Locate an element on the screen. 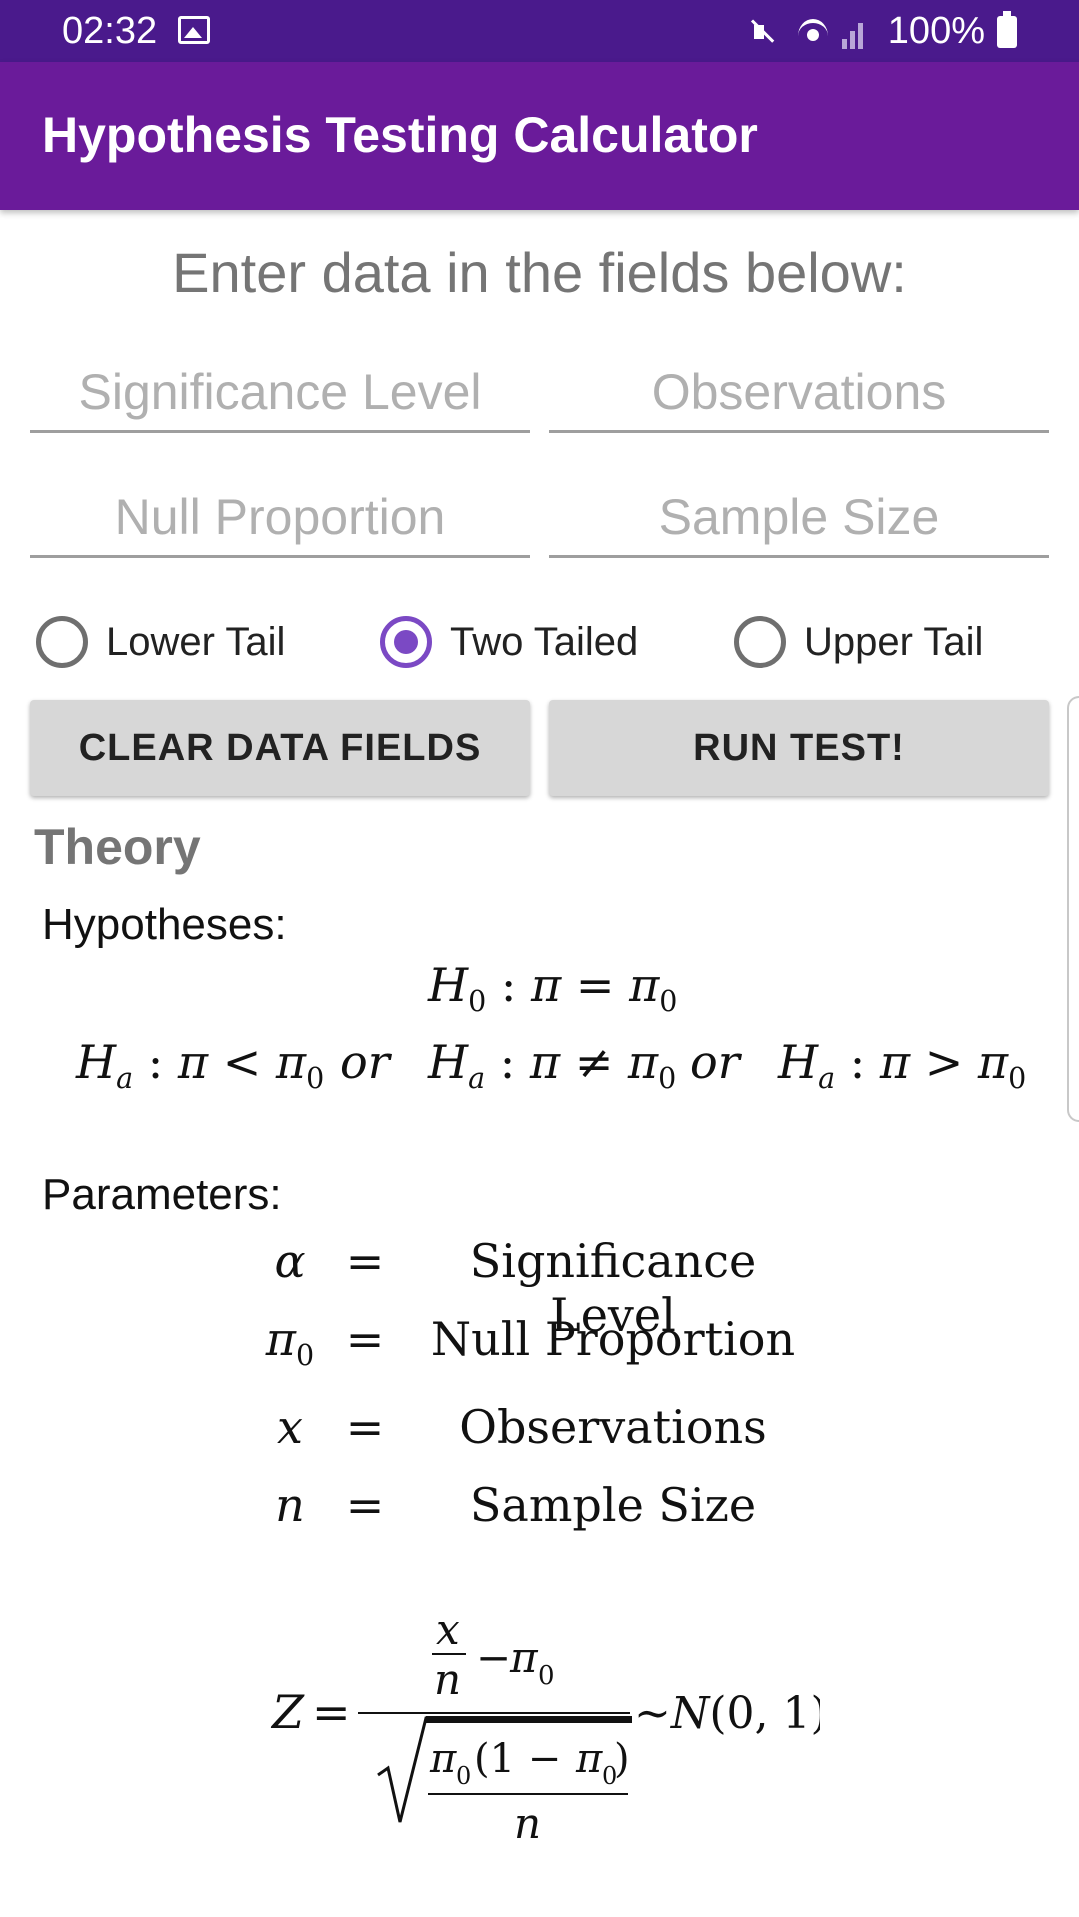 This screenshot has width=1079, height=1917. formula-numerator-x: x is located at coordinates (448, 1629).